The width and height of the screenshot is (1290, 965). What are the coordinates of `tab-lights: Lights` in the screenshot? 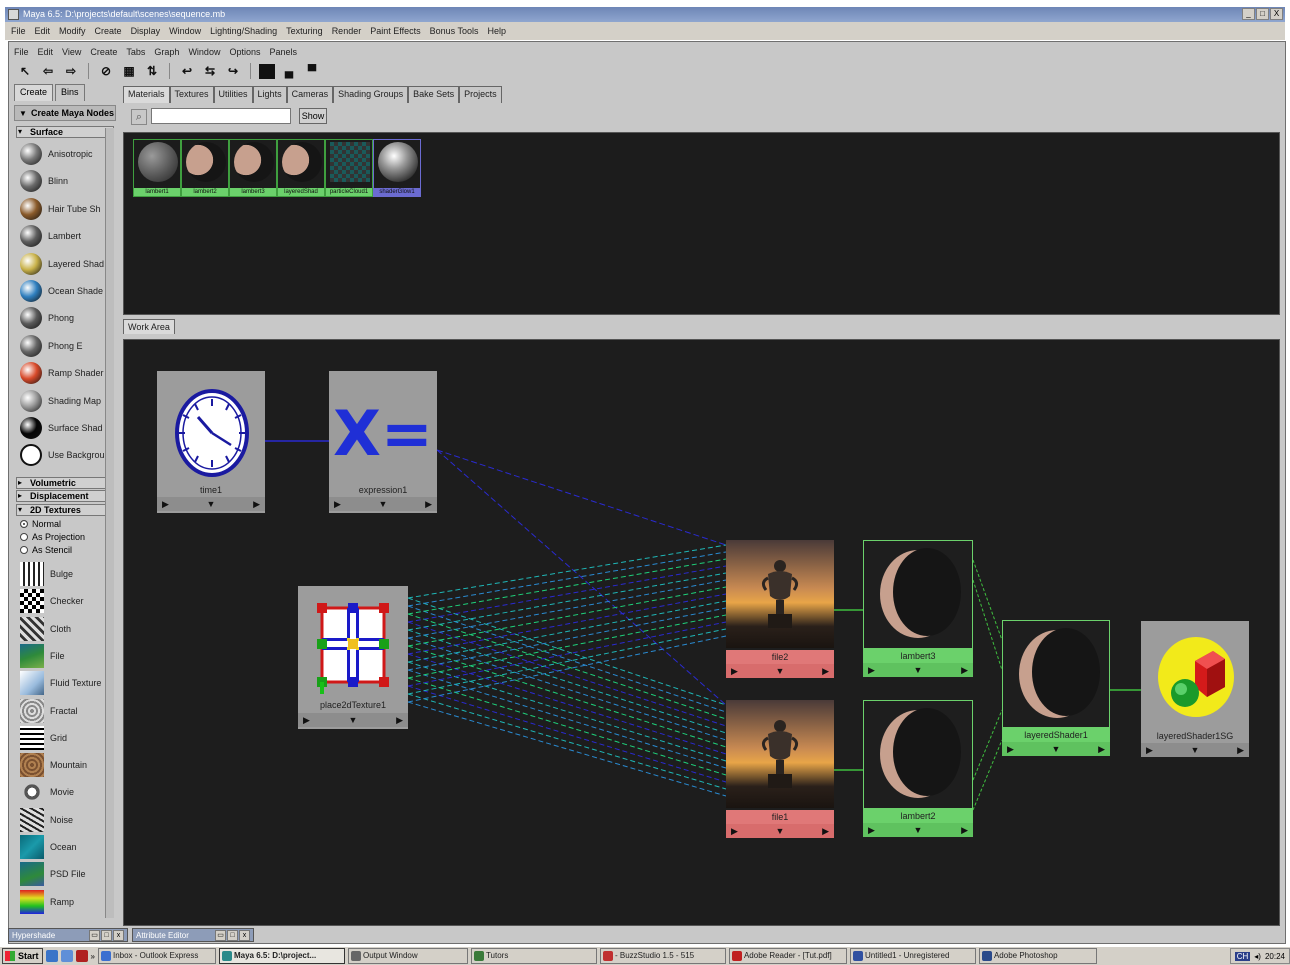 It's located at (269, 94).